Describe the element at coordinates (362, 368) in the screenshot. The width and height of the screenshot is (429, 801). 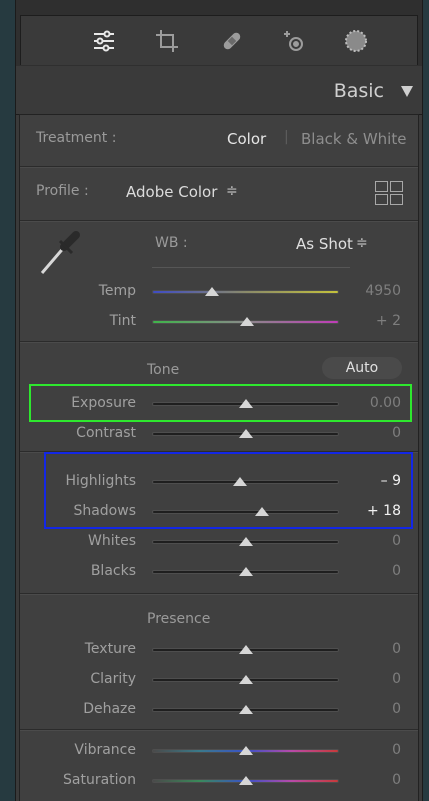
I see `tone-auto-button: Auto` at that location.